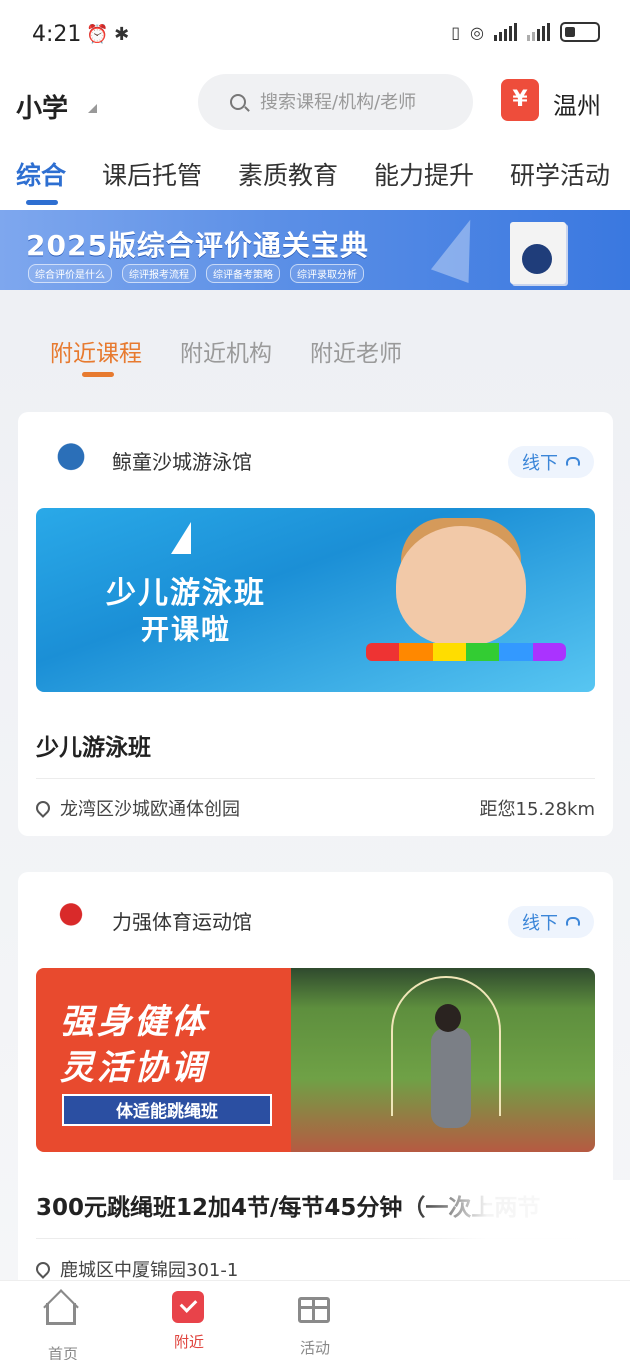 Image resolution: width=630 pixels, height=1360 pixels. Describe the element at coordinates (71, 919) in the screenshot. I see `boxing-glove-logo-icon` at that location.